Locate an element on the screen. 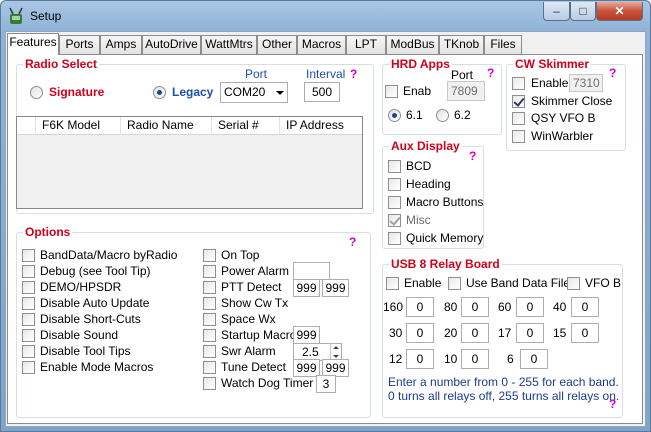 This screenshot has height=432, width=651. band-20-input: 0 is located at coordinates (475, 333).